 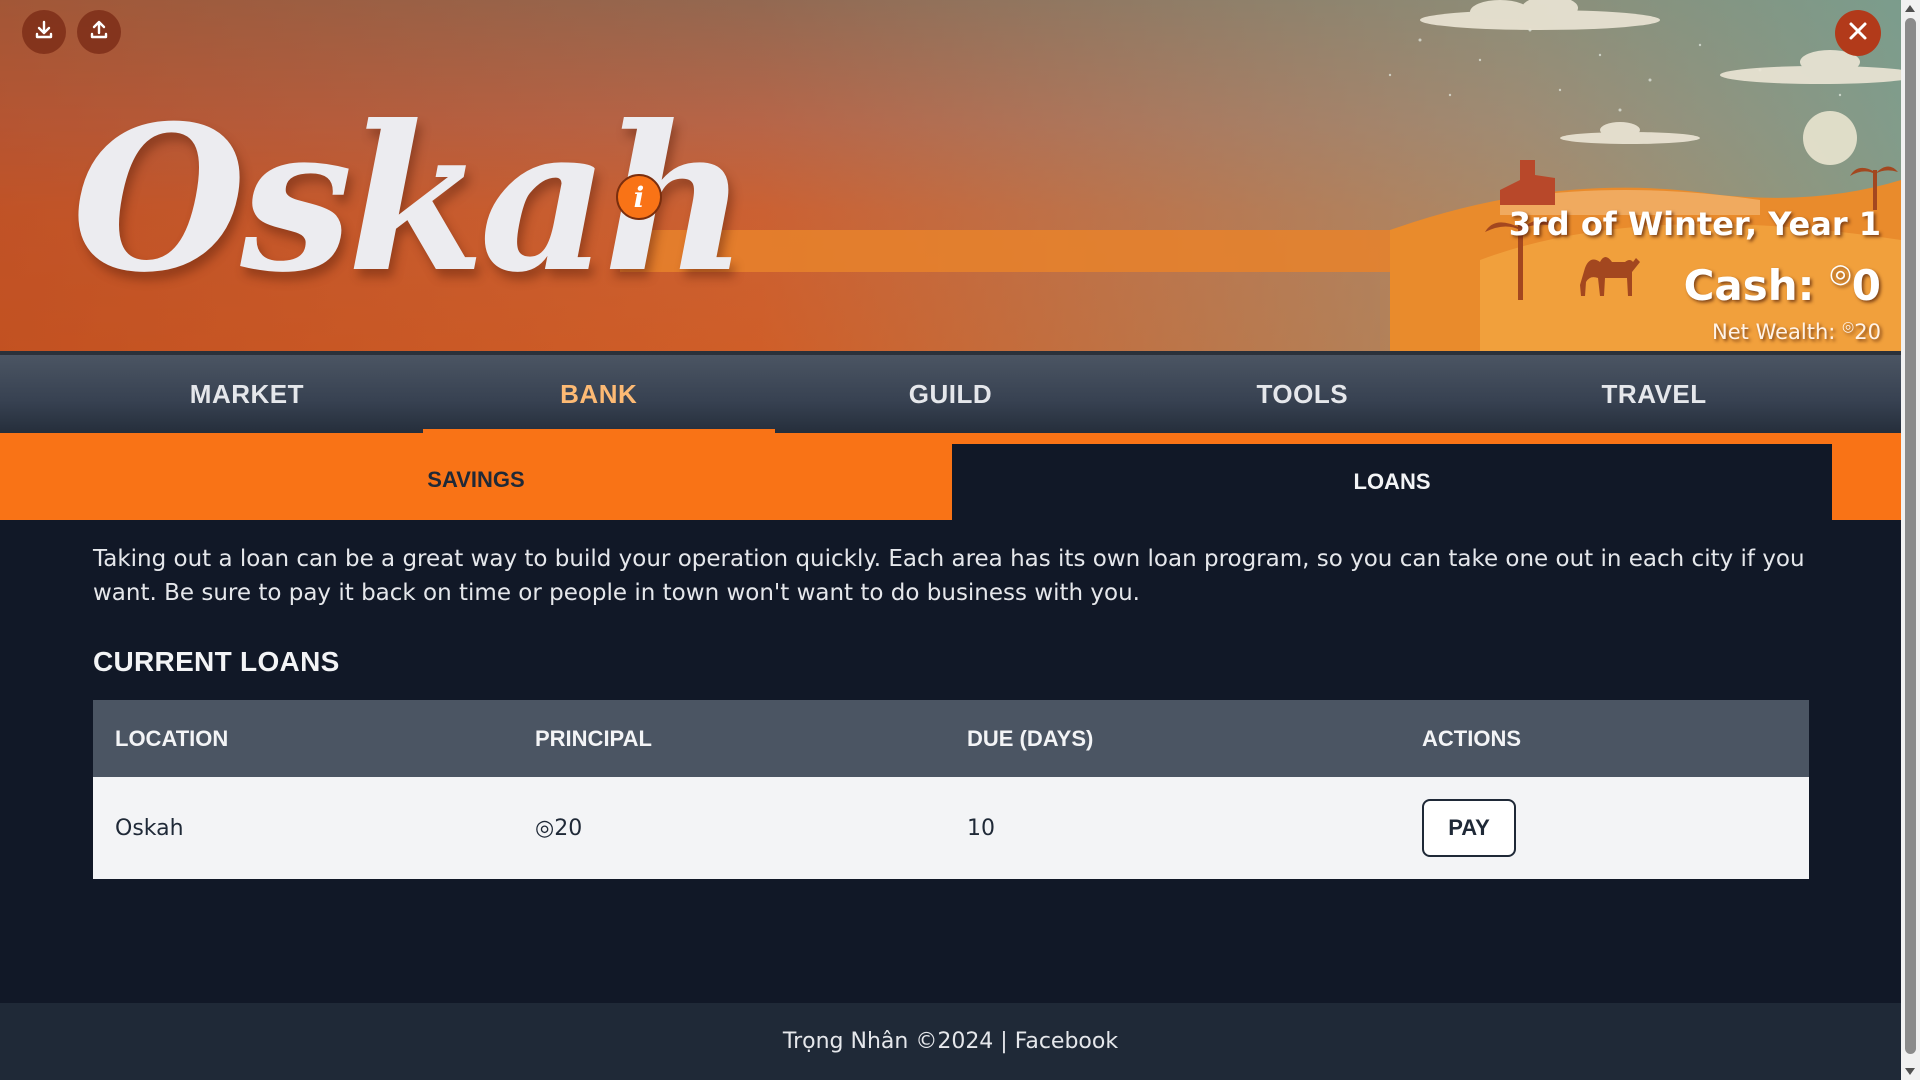 I want to click on loan-location: Oskah, so click(x=303, y=828).